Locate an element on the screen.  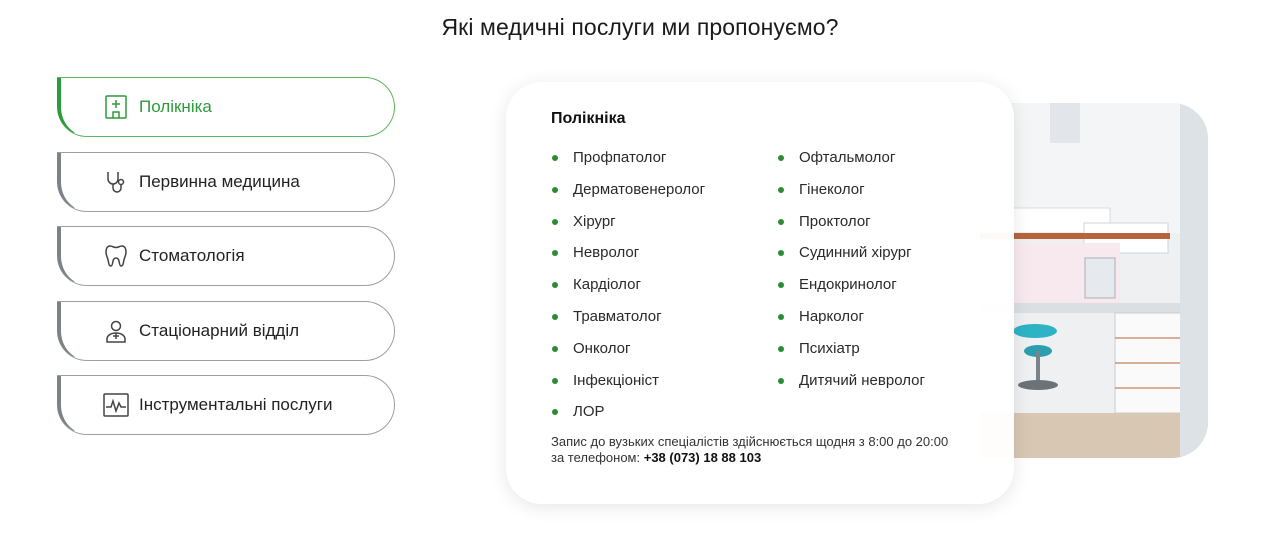
list-item: Нарколог is located at coordinates (851, 323).